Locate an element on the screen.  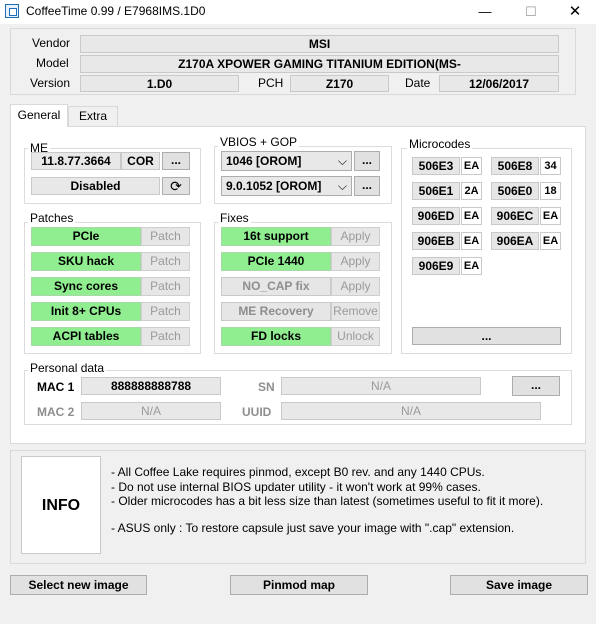
tab-general: General is located at coordinates (39, 115).